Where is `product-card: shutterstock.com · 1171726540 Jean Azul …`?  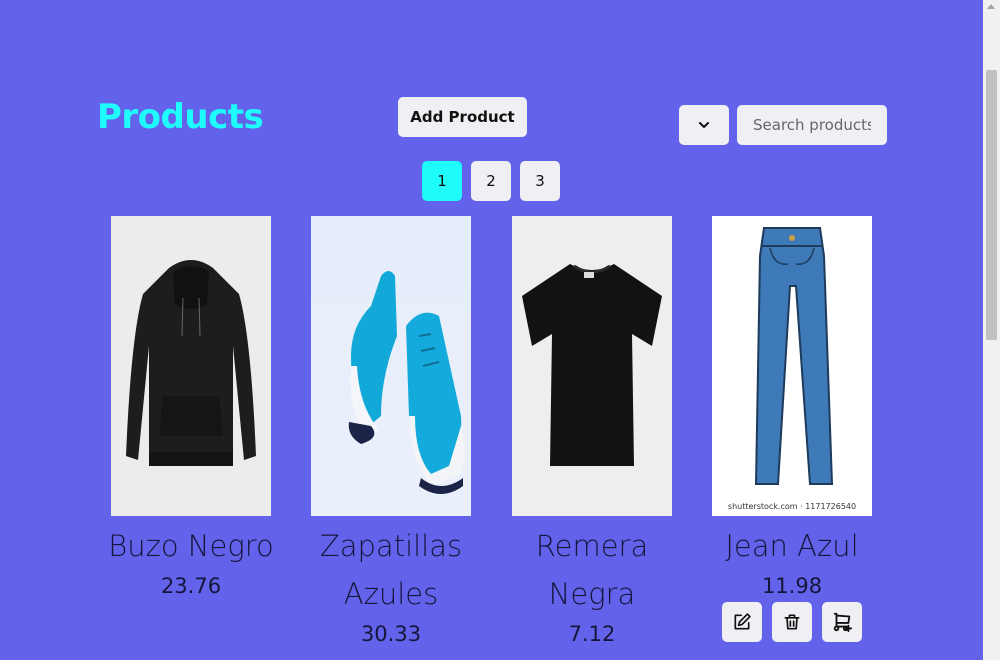
product-card: shutterstock.com · 1171726540 Jean Azul … is located at coordinates (792, 429).